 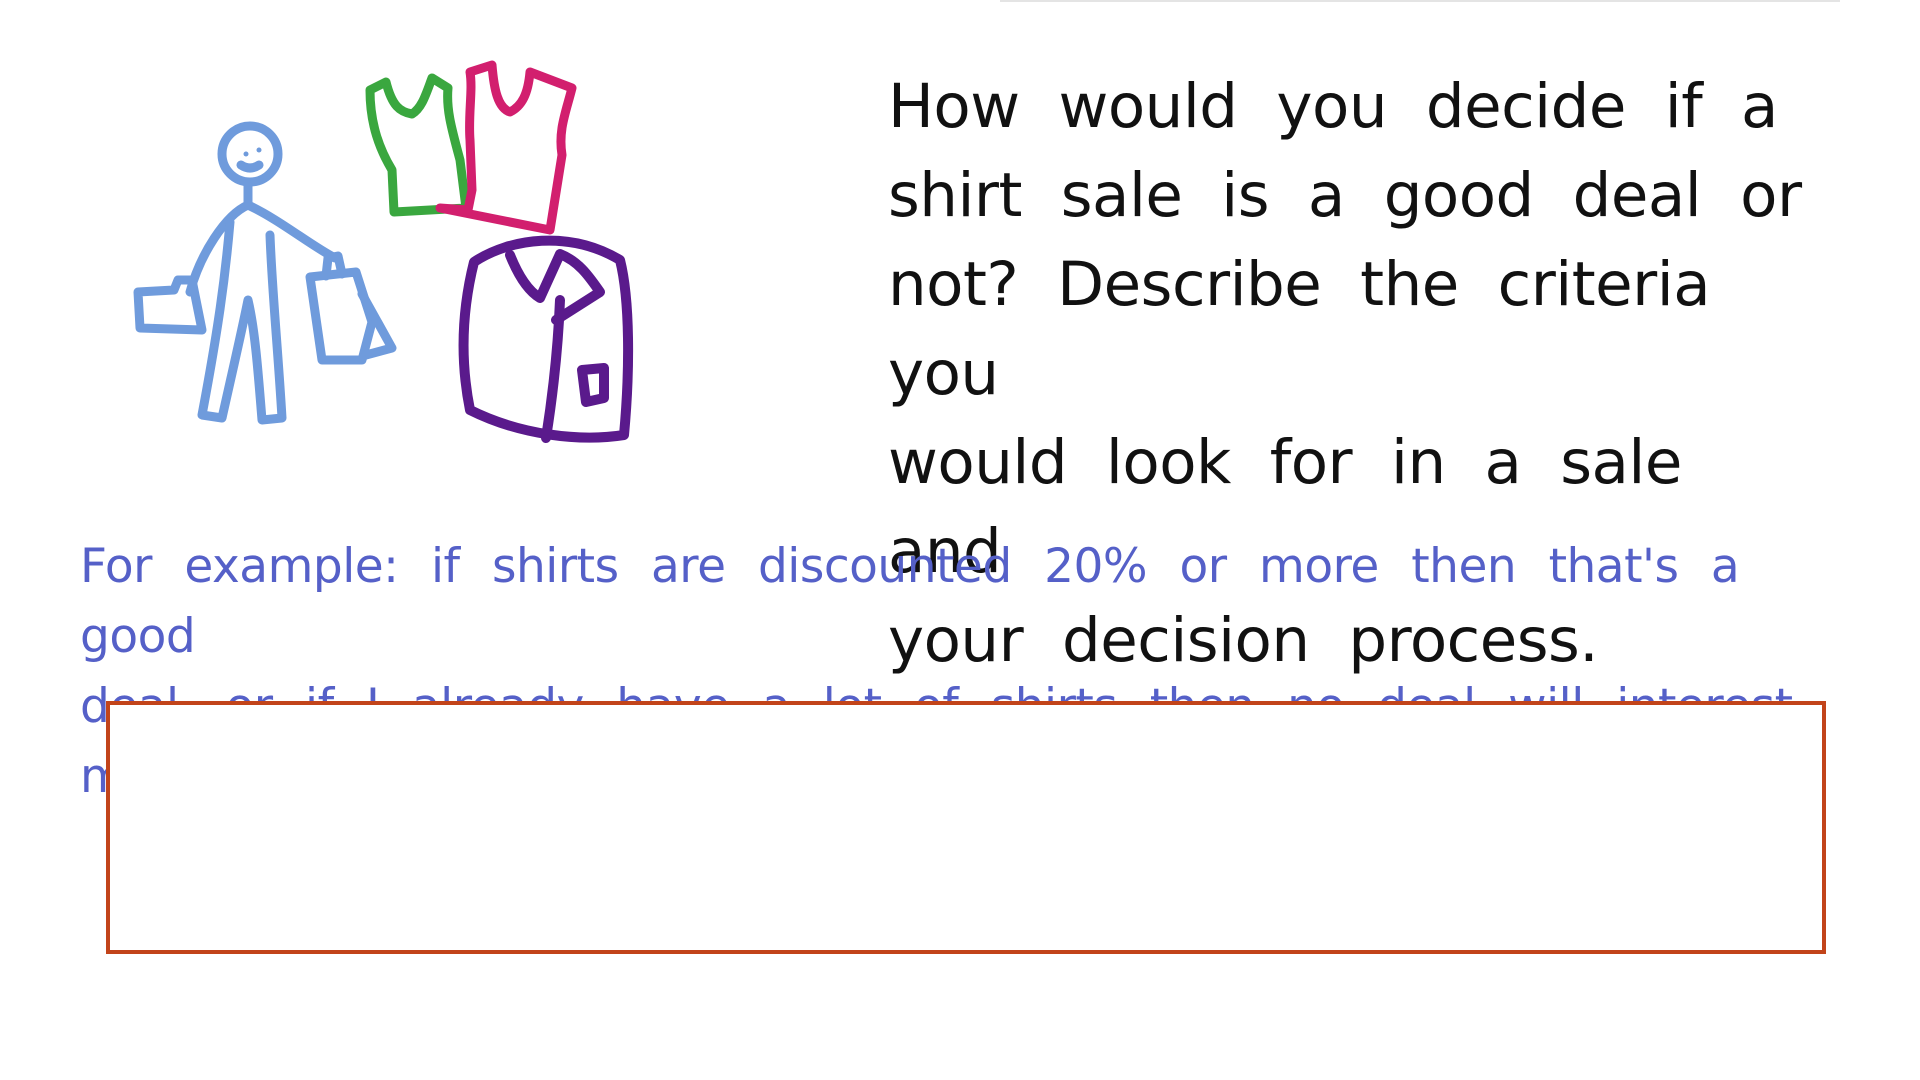 I want to click on question-line-2: shirt sale is a good deal or, so click(x=1345, y=195).